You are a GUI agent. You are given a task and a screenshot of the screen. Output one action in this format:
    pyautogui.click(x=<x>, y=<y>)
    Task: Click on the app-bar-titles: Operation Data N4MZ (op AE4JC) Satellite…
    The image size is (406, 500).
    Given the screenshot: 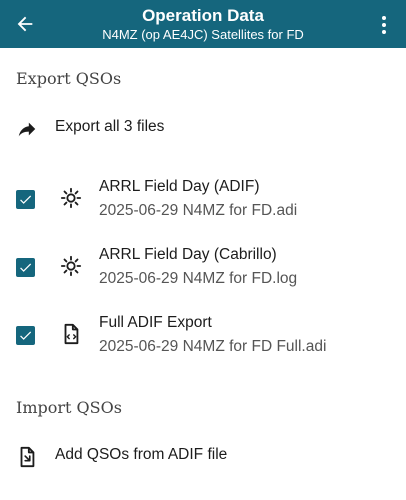 What is the action you would take?
    pyautogui.click(x=203, y=24)
    